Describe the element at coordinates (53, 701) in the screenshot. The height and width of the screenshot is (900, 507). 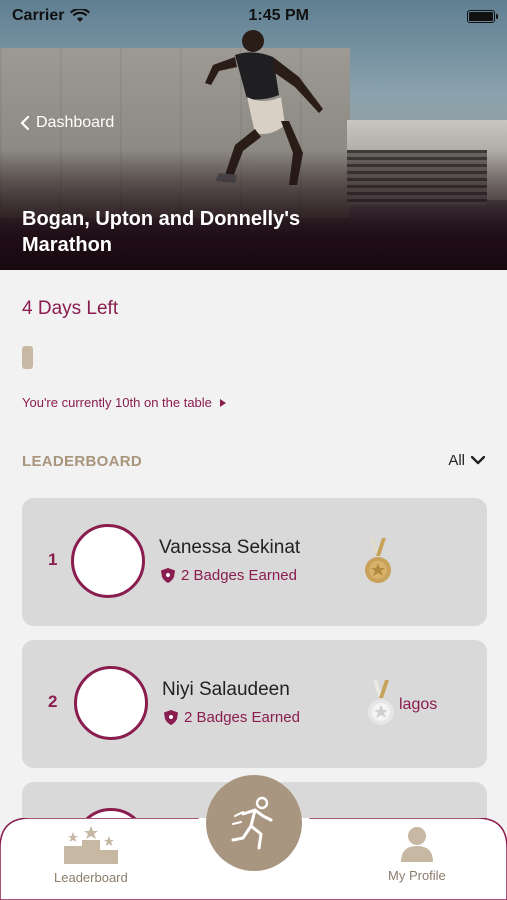
I see `rank-number: 2` at that location.